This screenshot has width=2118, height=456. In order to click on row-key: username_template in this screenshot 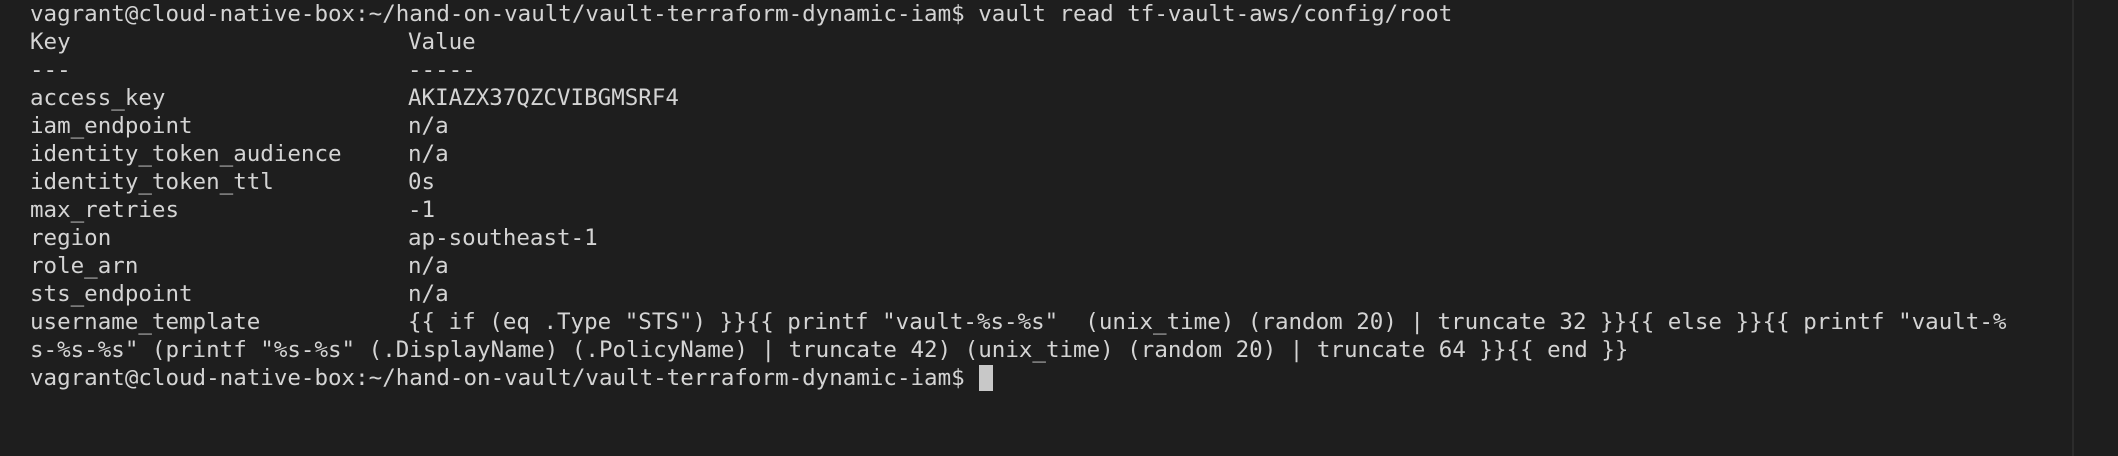, I will do `click(145, 322)`.